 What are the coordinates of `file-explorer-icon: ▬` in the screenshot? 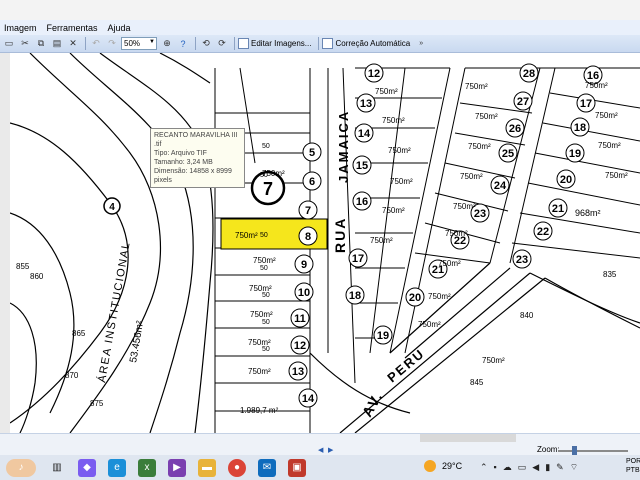 It's located at (207, 467).